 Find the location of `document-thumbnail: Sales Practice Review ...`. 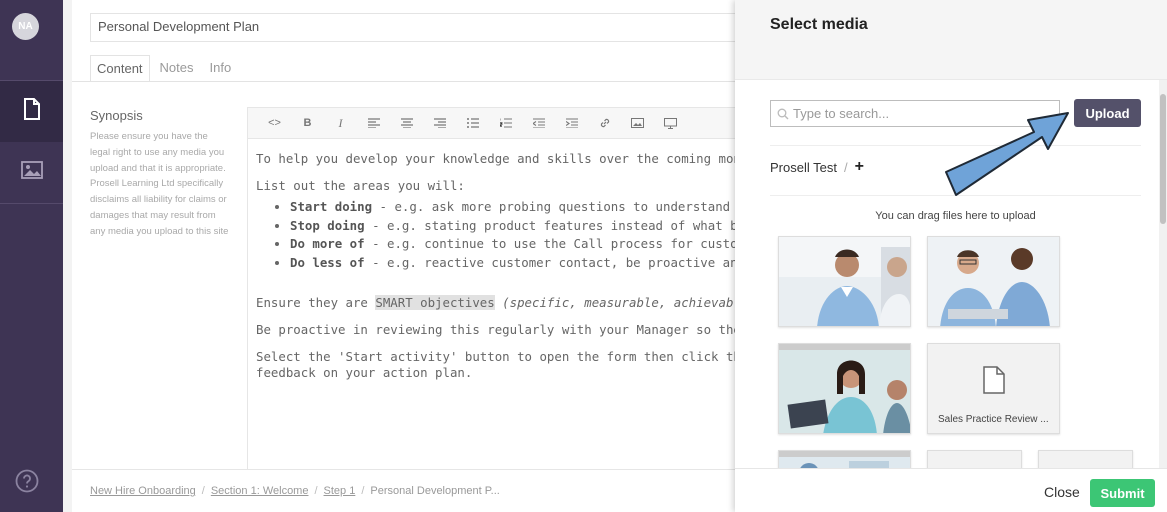

document-thumbnail: Sales Practice Review ... is located at coordinates (993, 388).